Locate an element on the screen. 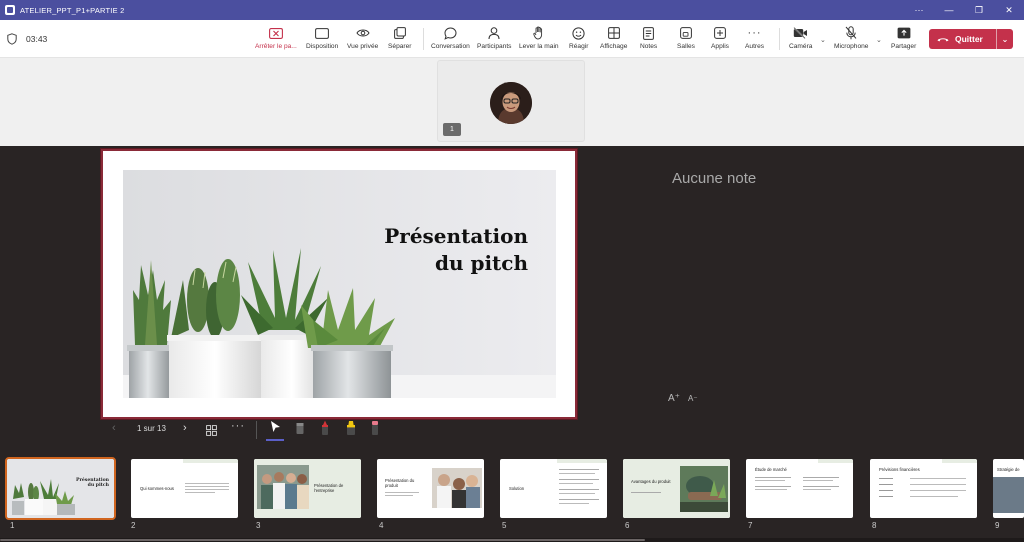 The image size is (1024, 542). thumbnail-title: Stratégie de is located at coordinates (1008, 469).